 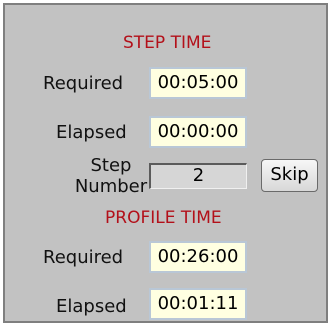 What do you see at coordinates (289, 175) in the screenshot?
I see `skip-button: Skip` at bounding box center [289, 175].